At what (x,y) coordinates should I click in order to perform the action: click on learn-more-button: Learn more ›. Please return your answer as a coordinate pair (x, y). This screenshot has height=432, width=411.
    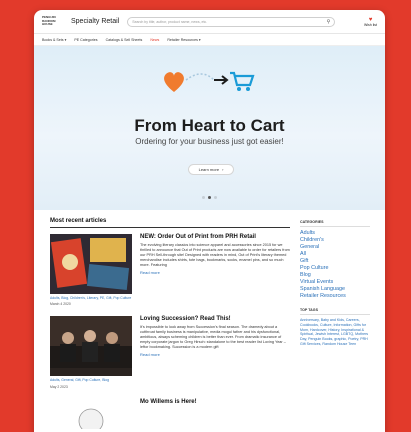
    Looking at the image, I should click on (211, 169).